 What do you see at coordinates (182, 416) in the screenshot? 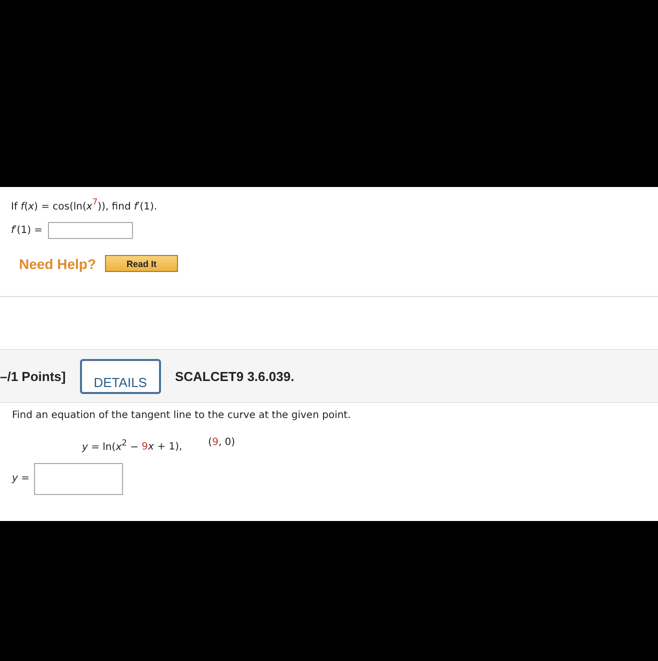
I see `question-prompt: Find an equation of the tangent line to the curve at the given point.` at bounding box center [182, 416].